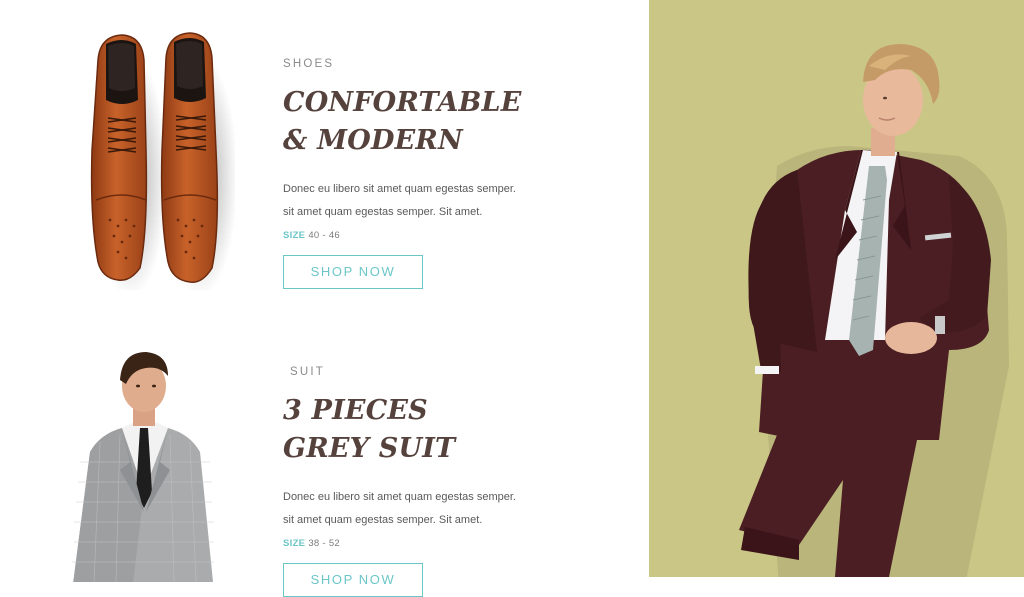 This screenshot has width=1024, height=597. I want to click on shoes-image, so click(149, 164).